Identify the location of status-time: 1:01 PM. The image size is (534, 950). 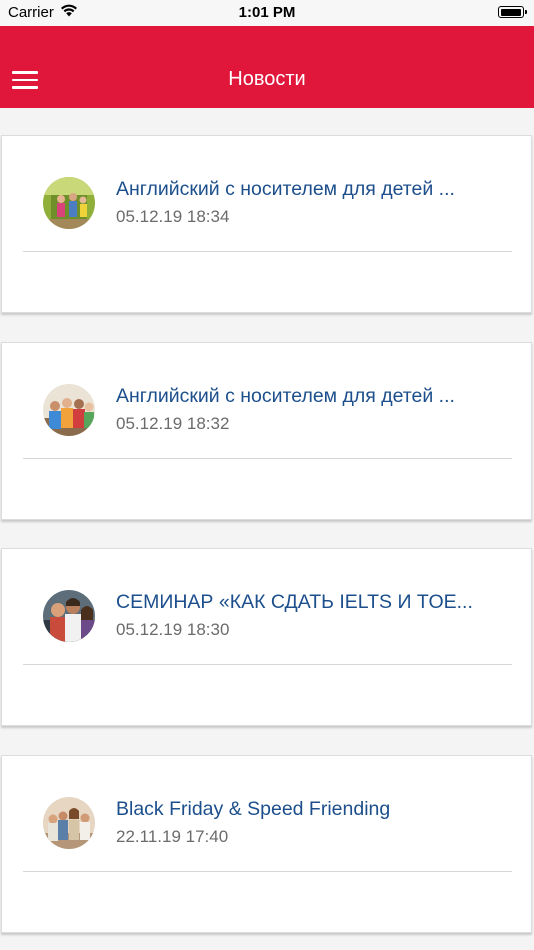
(267, 12).